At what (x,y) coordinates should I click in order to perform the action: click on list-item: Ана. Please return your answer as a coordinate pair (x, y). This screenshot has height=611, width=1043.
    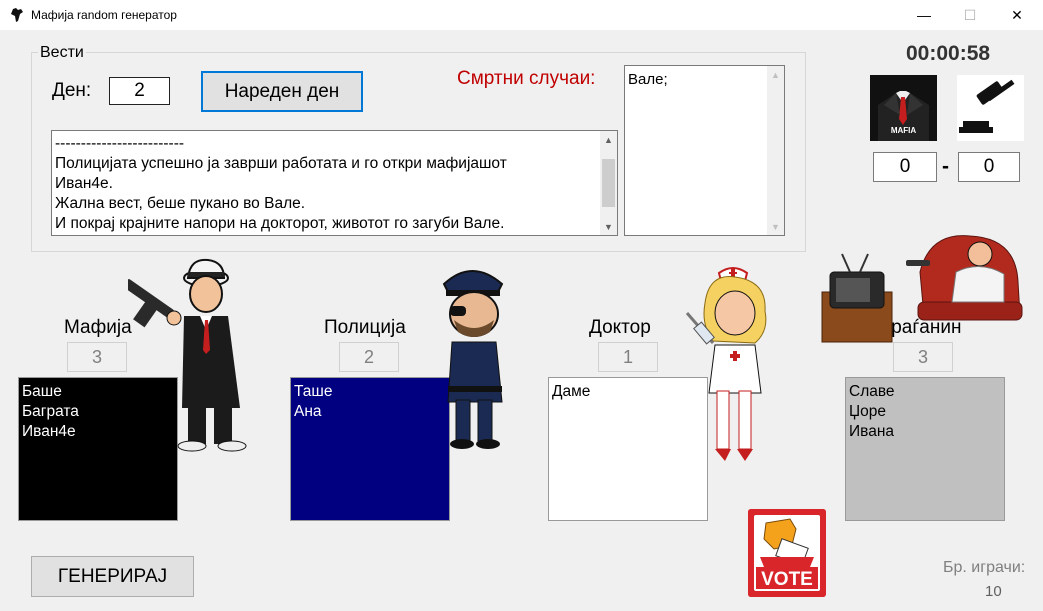
    Looking at the image, I should click on (308, 411).